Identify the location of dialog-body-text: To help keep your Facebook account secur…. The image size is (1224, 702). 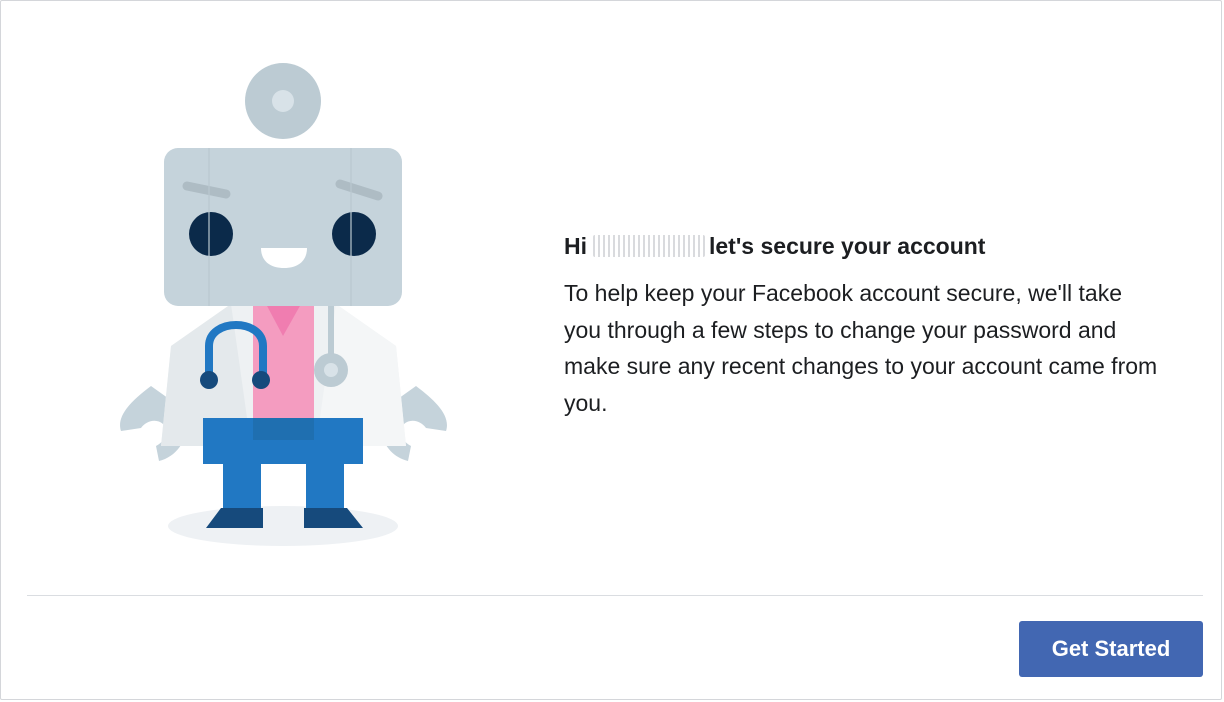
(861, 348).